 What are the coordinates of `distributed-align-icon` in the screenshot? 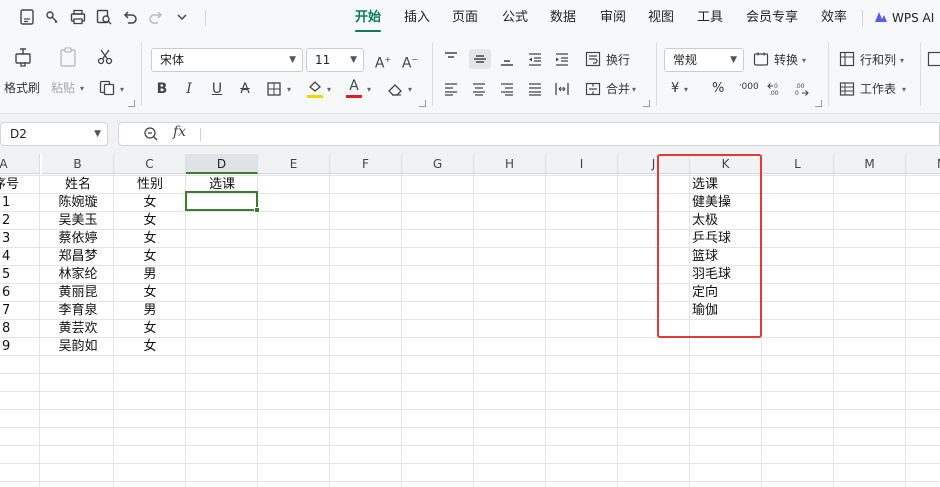 It's located at (562, 89).